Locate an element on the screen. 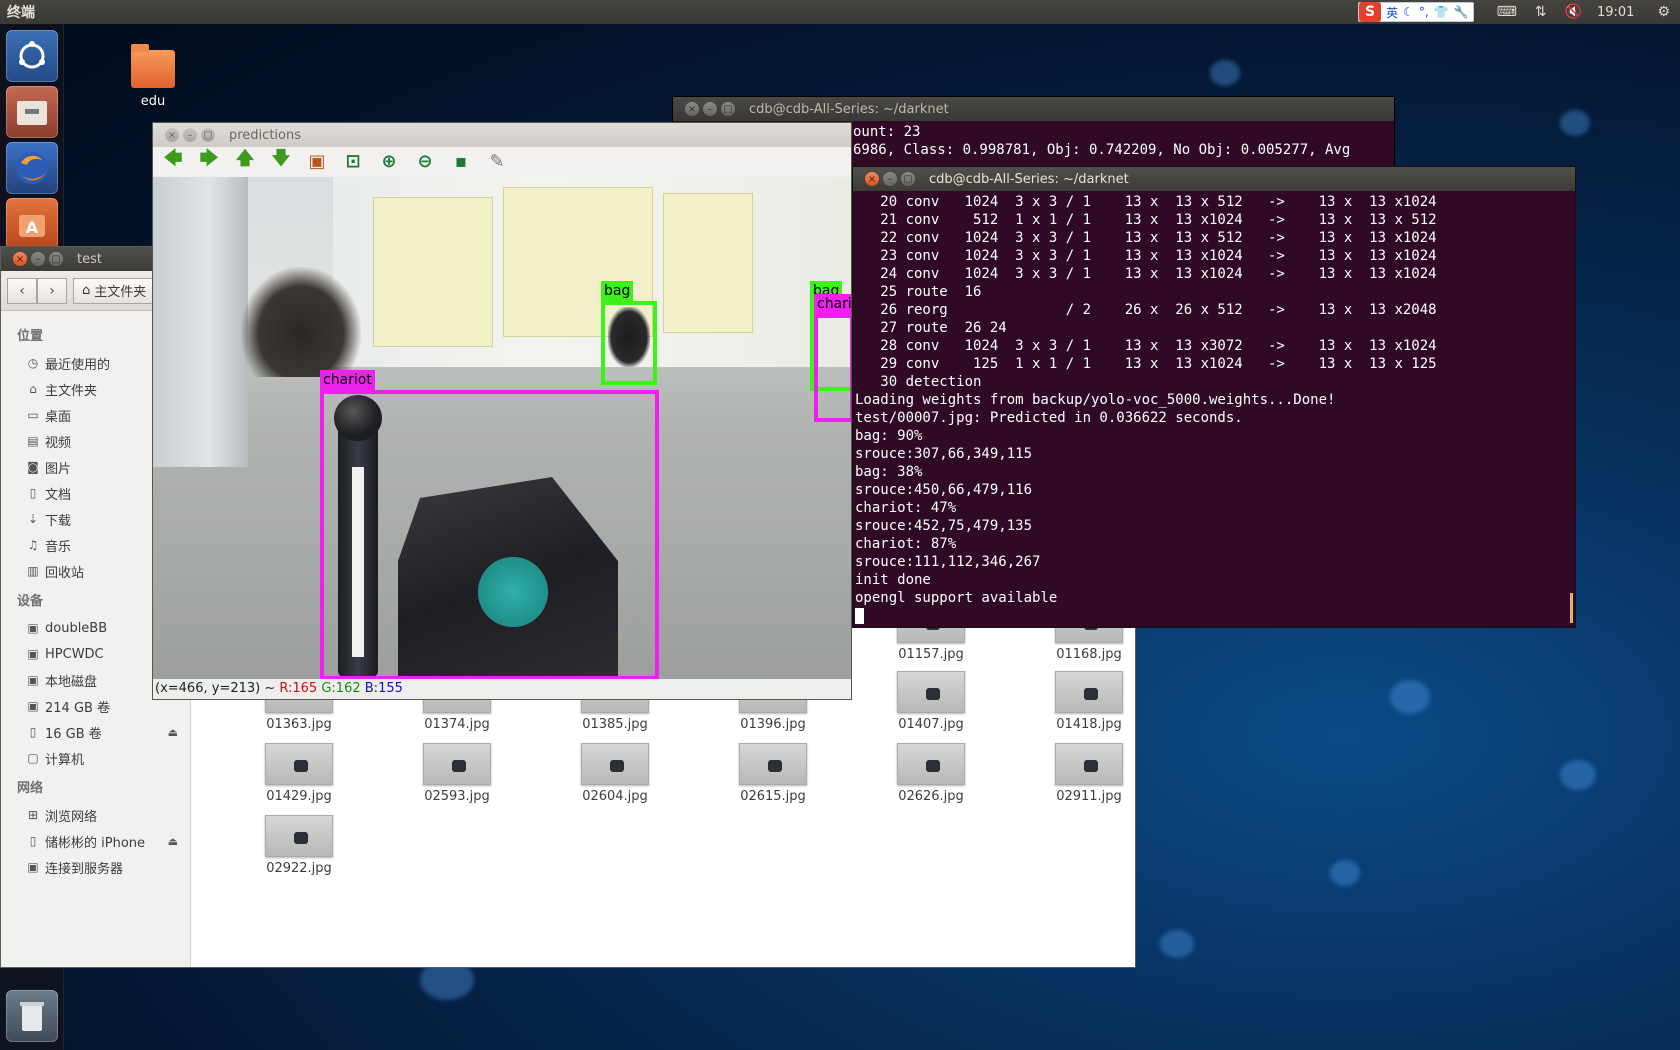 Image resolution: width=1680 pixels, height=1050 pixels. sidebar-item: ▢ 计算机 is located at coordinates (95, 758).